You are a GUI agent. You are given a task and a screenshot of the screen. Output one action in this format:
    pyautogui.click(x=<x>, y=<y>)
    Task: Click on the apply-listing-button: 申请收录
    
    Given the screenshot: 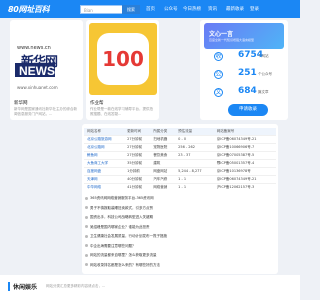 What is the action you would take?
    pyautogui.click(x=248, y=110)
    